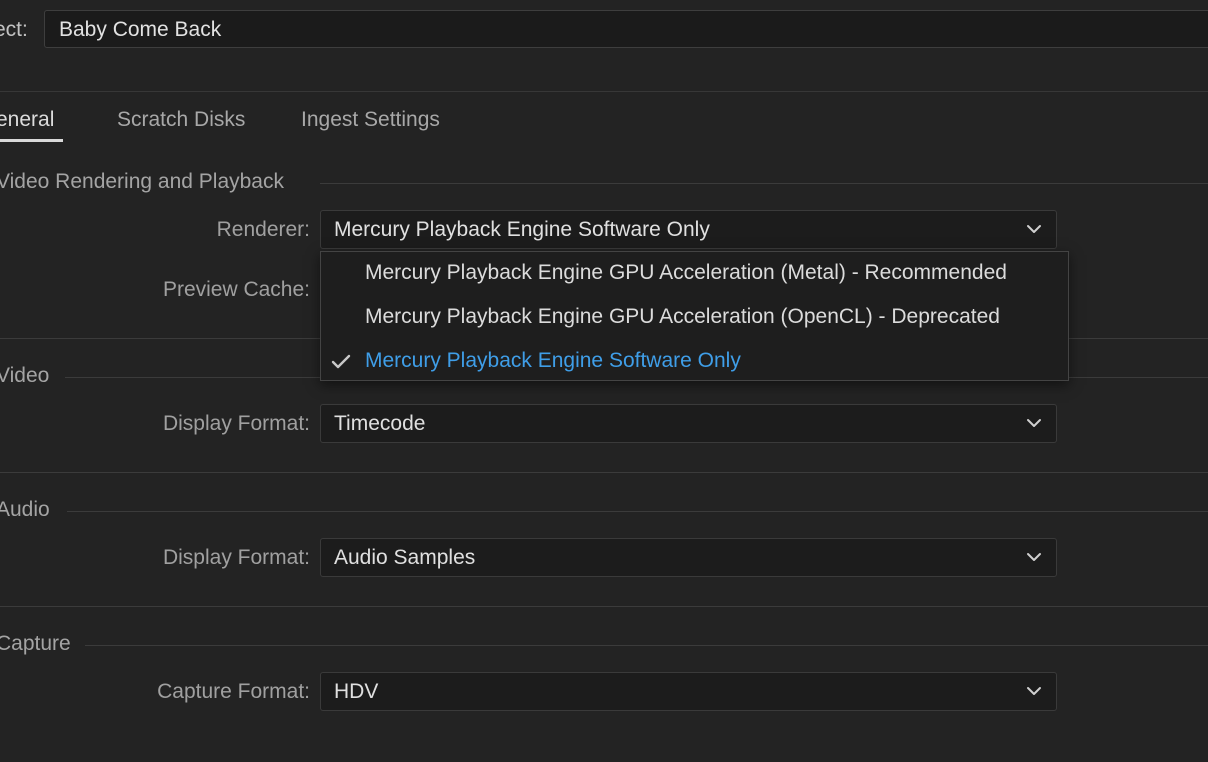 Image resolution: width=1208 pixels, height=762 pixels. I want to click on capture-format-dropdown: HDV, so click(688, 691).